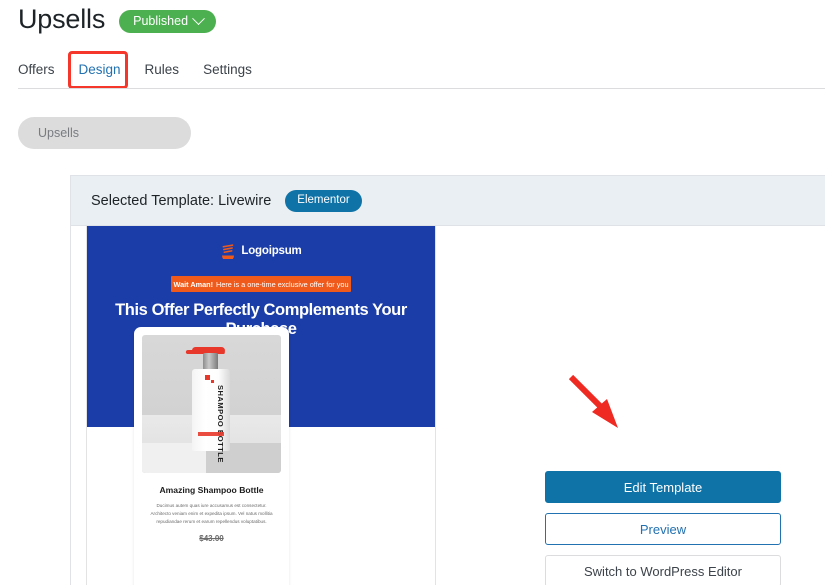 The width and height of the screenshot is (825, 585). I want to click on brand-logo-text: Logoipsum, so click(271, 251).